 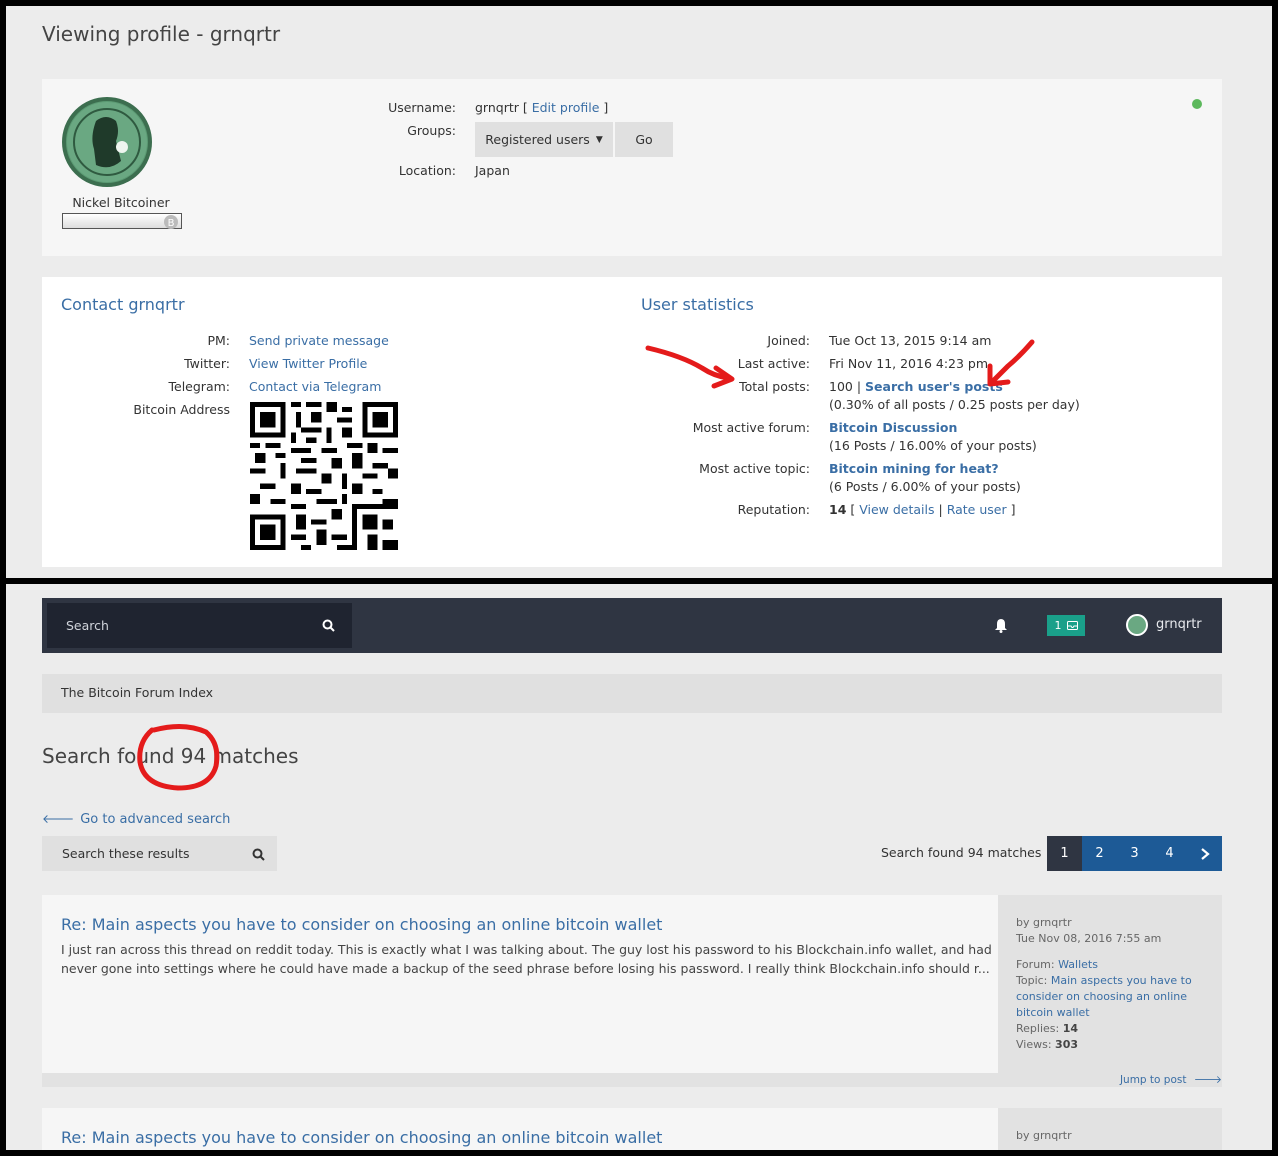 What do you see at coordinates (1099, 853) in the screenshot?
I see `page-2: 2` at bounding box center [1099, 853].